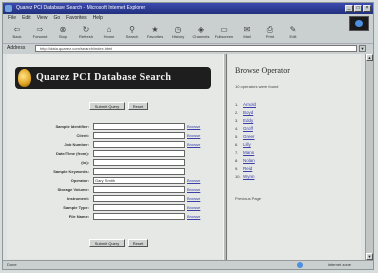 This screenshot has width=378, height=273. What do you see at coordinates (139, 207) in the screenshot?
I see `sample-type-input` at bounding box center [139, 207].